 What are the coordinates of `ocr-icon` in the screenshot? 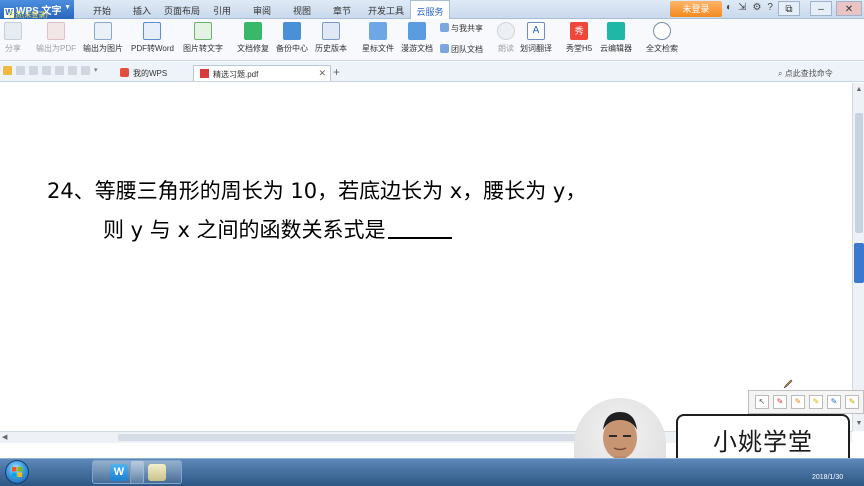 It's located at (203, 31).